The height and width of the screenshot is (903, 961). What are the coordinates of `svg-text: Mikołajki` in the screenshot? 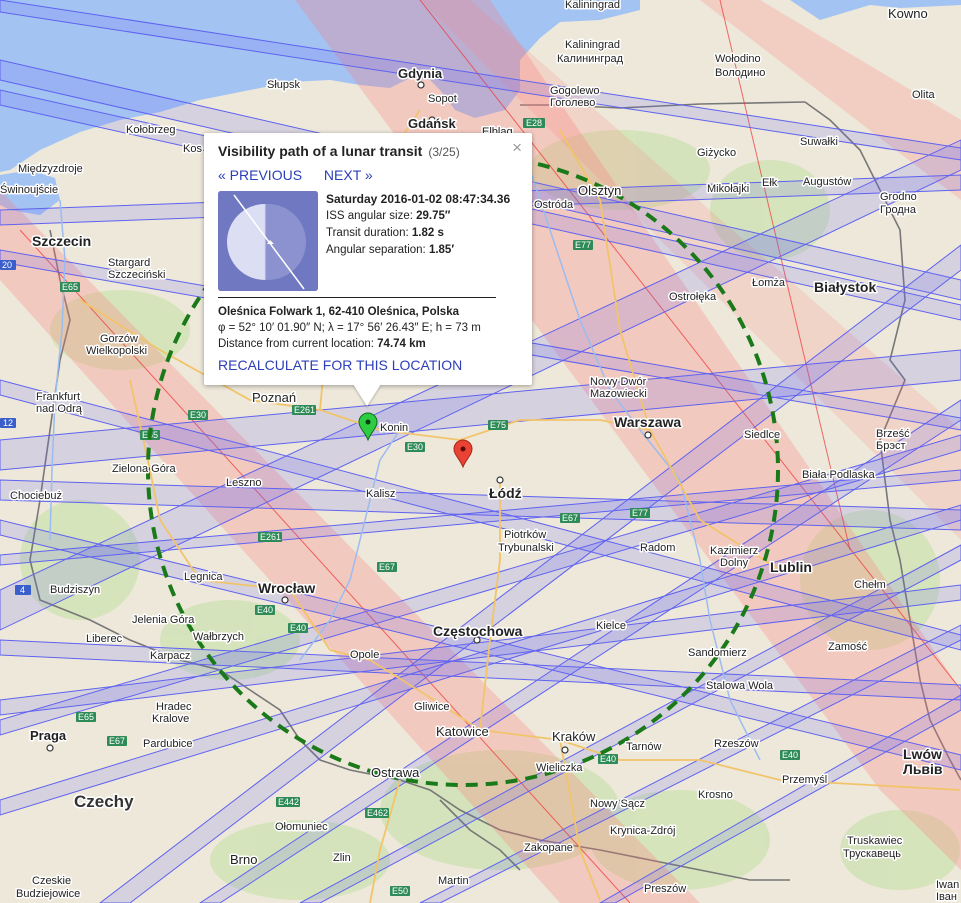 It's located at (728, 189).